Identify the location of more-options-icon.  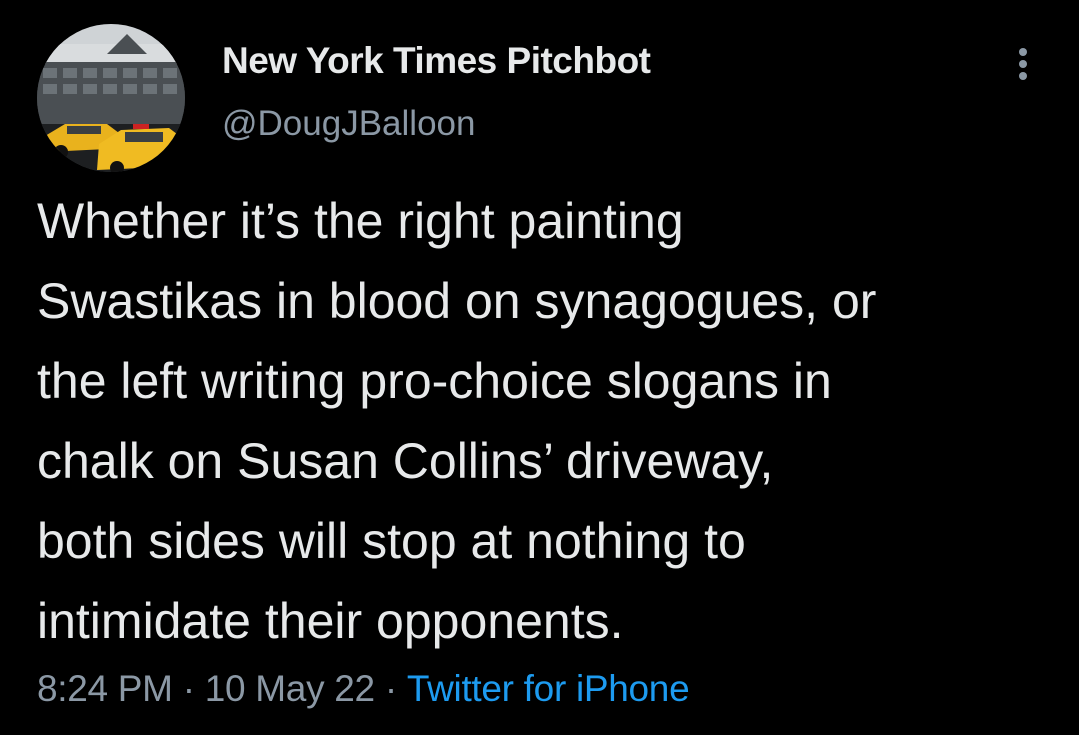
(1023, 64).